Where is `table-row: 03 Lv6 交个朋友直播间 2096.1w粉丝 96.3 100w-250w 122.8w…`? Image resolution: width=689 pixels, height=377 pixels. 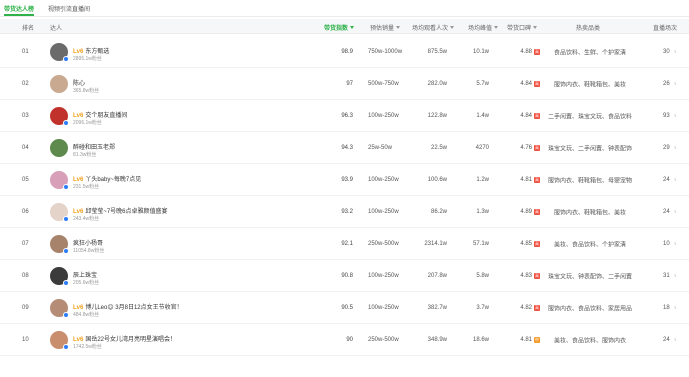
table-row: 03 Lv6 交个朋友直播间 2096.1w粉丝 96.3 100w-250w 122.8w… is located at coordinates (344, 116).